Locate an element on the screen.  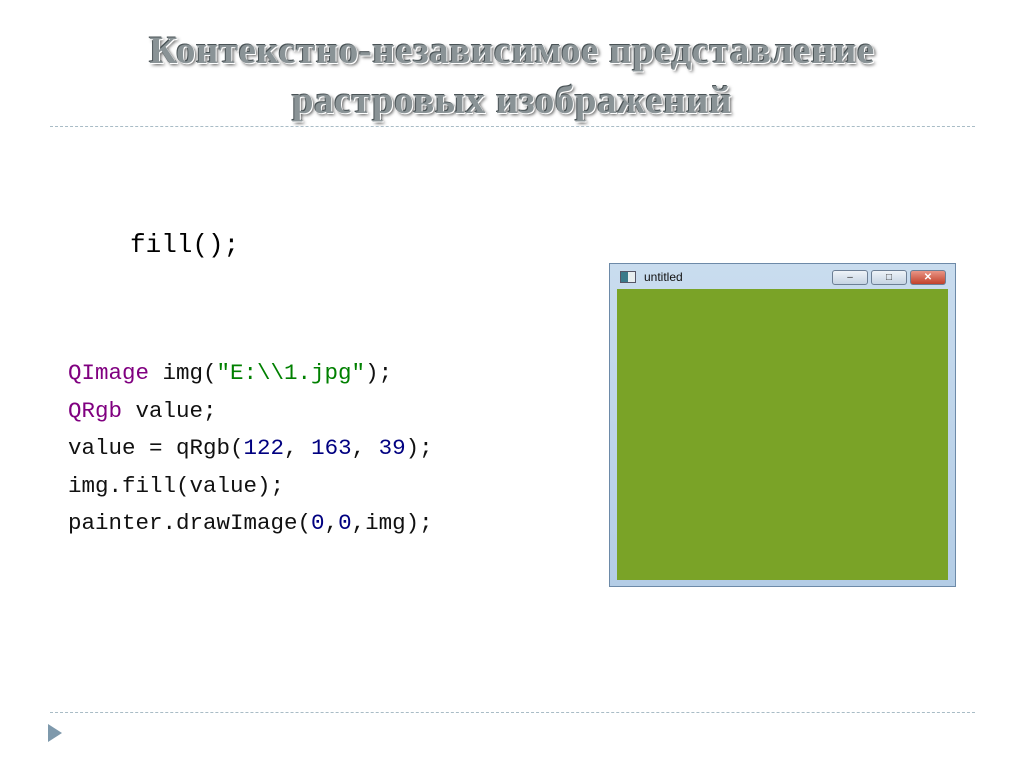
code-line: painter.drawImage(0,0,img); is located at coordinates (250, 523).